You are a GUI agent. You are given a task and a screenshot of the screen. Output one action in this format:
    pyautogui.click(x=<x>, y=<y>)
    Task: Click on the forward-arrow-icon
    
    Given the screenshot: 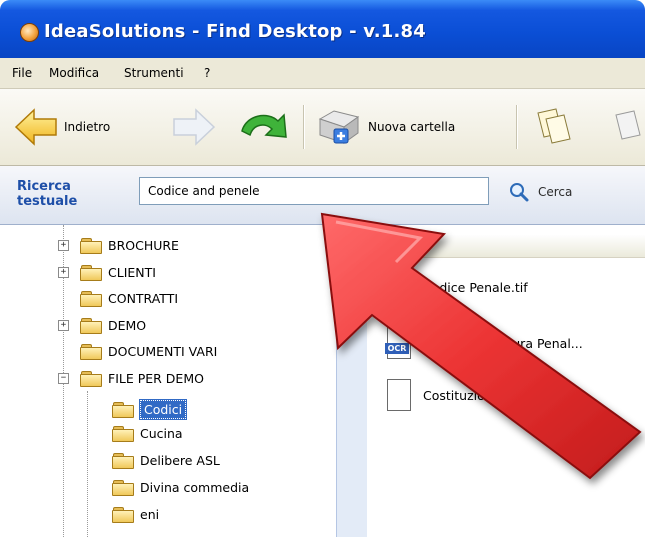 What is the action you would take?
    pyautogui.click(x=194, y=127)
    